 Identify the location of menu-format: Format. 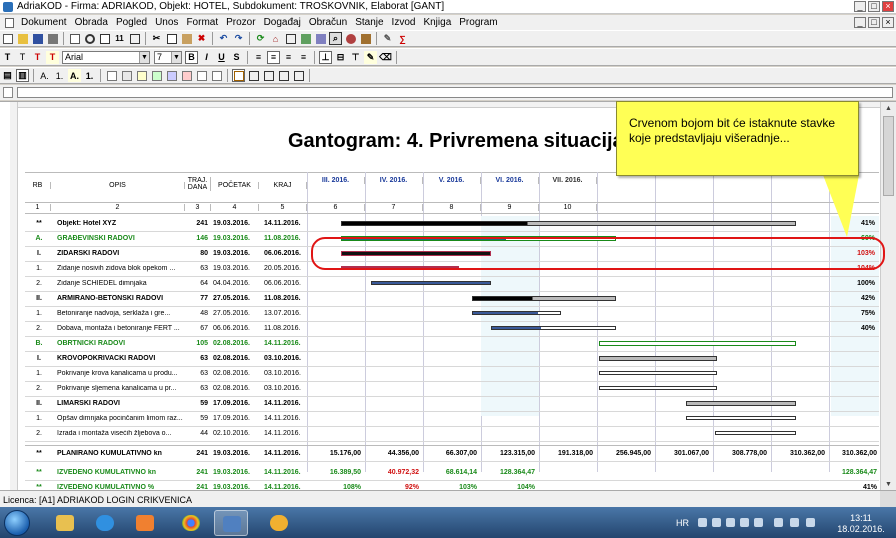
(202, 22).